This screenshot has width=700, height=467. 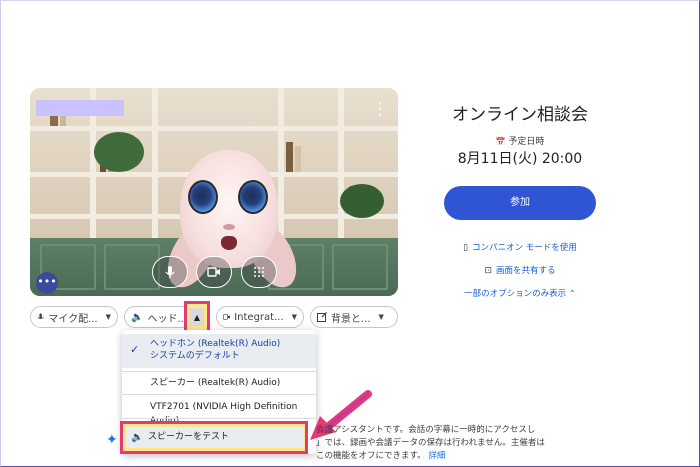 What do you see at coordinates (112, 440) in the screenshot?
I see `sparkle-icon: ✦` at bounding box center [112, 440].